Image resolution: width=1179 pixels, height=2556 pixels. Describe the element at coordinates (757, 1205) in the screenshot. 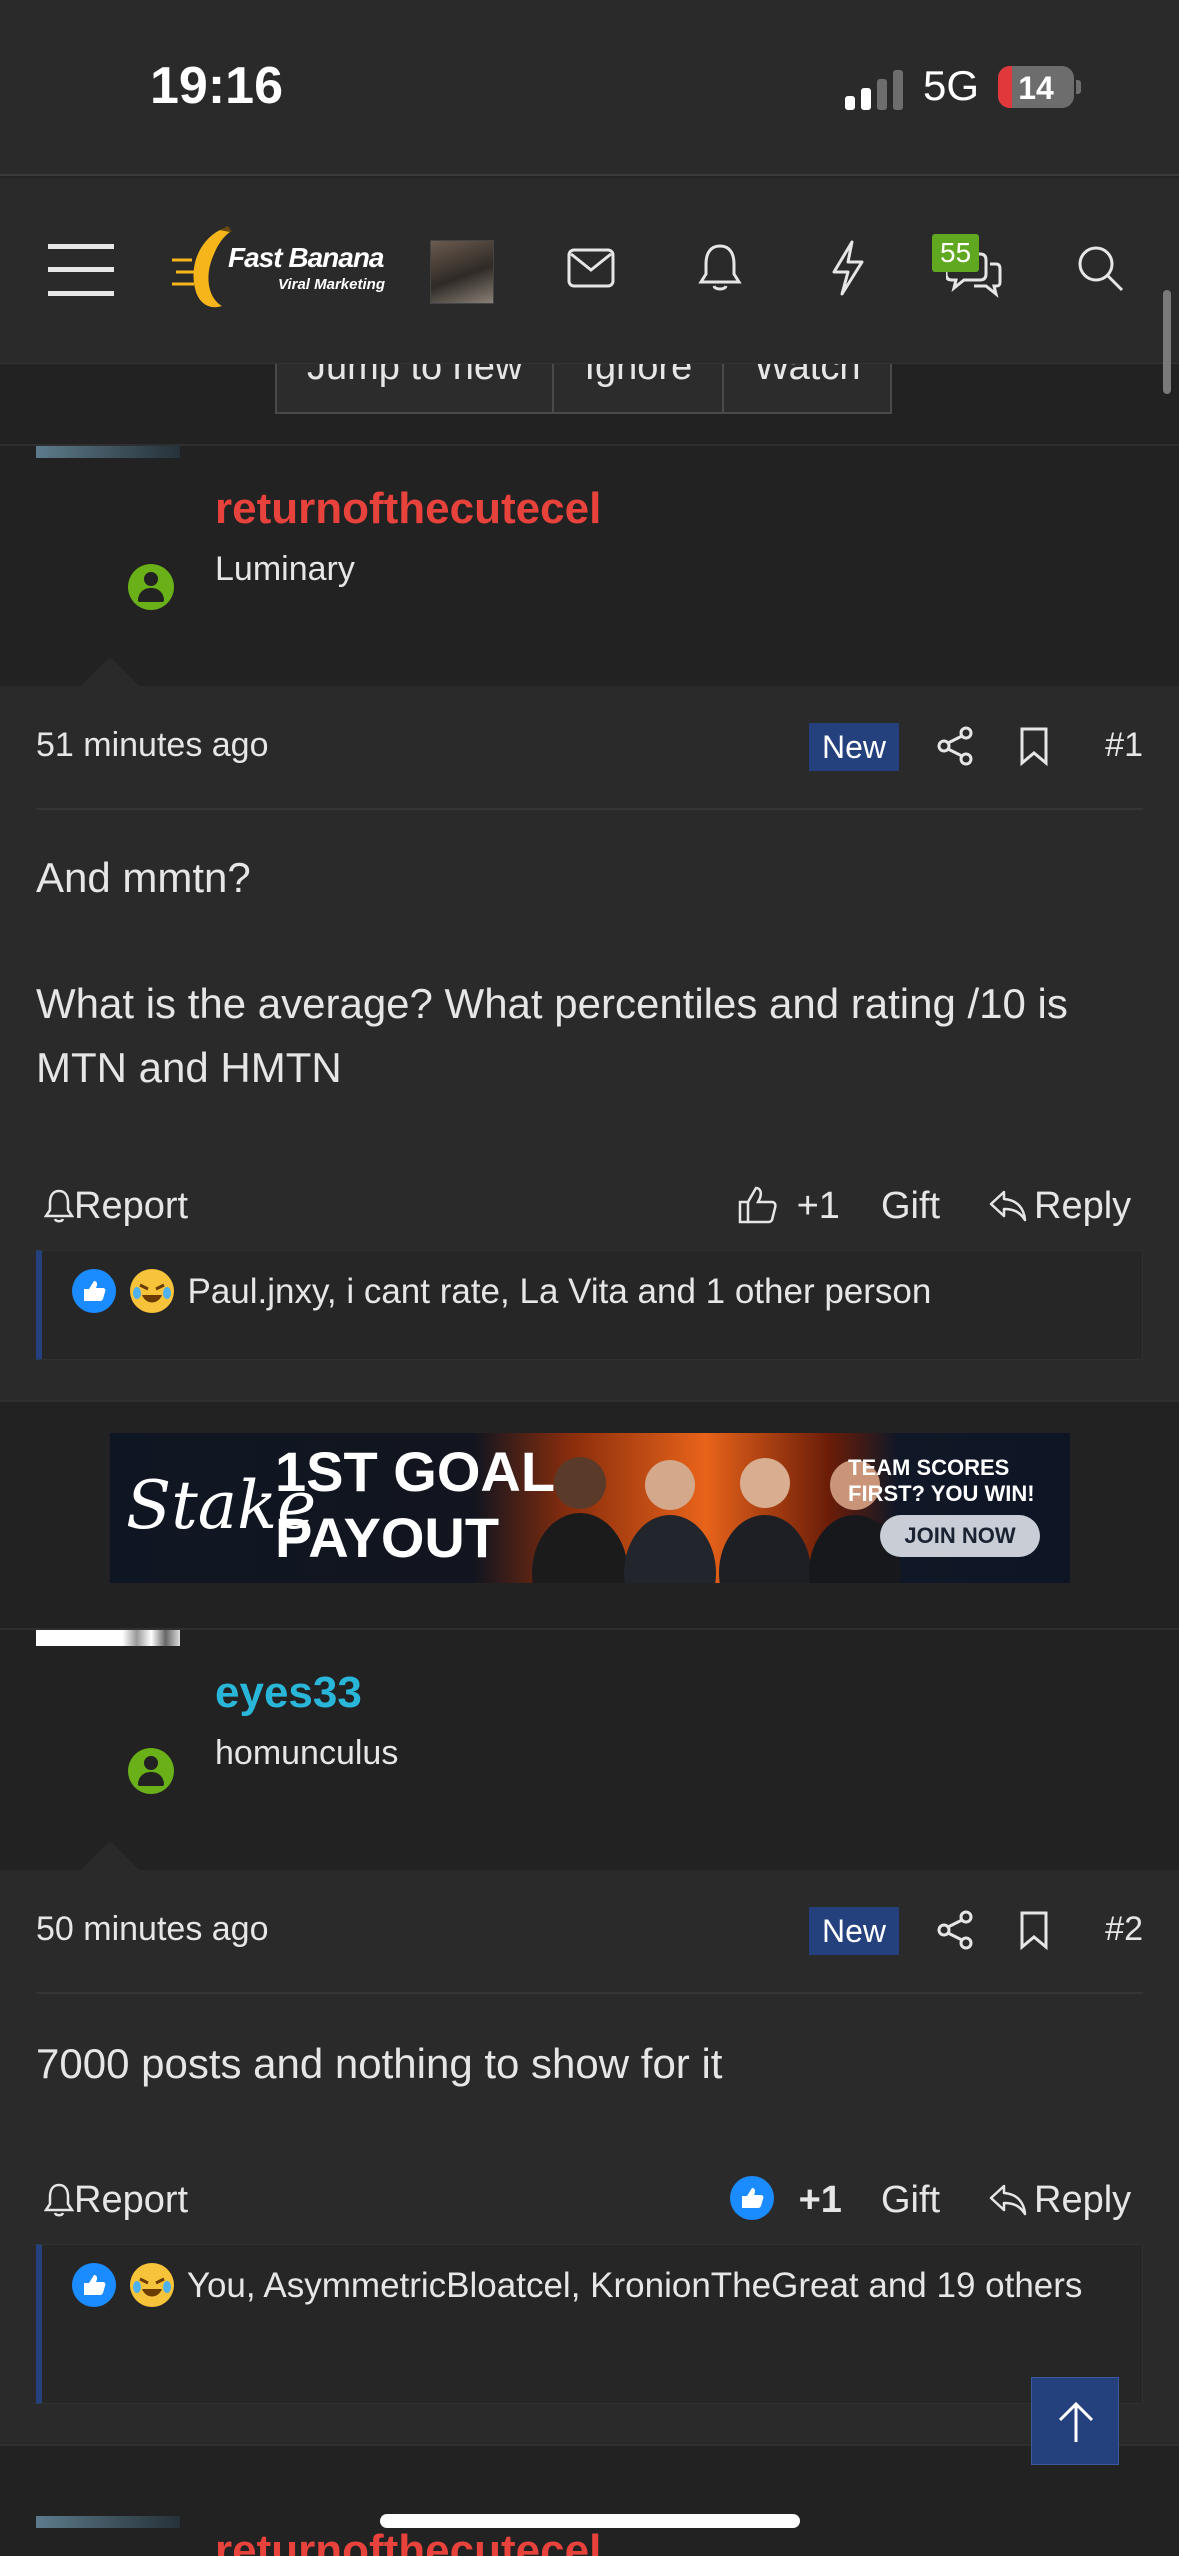

I see `thumbs-up-icon` at that location.